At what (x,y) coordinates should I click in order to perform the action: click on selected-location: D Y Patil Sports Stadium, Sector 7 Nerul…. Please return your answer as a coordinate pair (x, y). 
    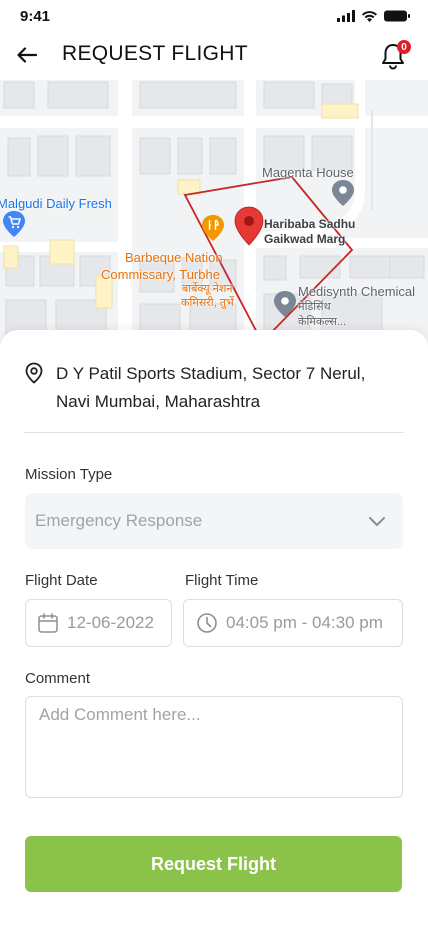
    Looking at the image, I should click on (214, 388).